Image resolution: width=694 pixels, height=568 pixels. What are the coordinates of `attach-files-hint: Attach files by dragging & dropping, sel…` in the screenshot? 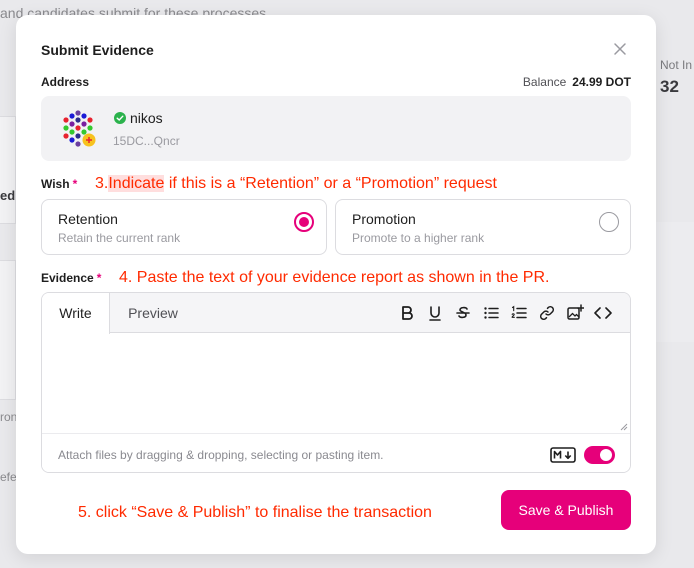 It's located at (221, 455).